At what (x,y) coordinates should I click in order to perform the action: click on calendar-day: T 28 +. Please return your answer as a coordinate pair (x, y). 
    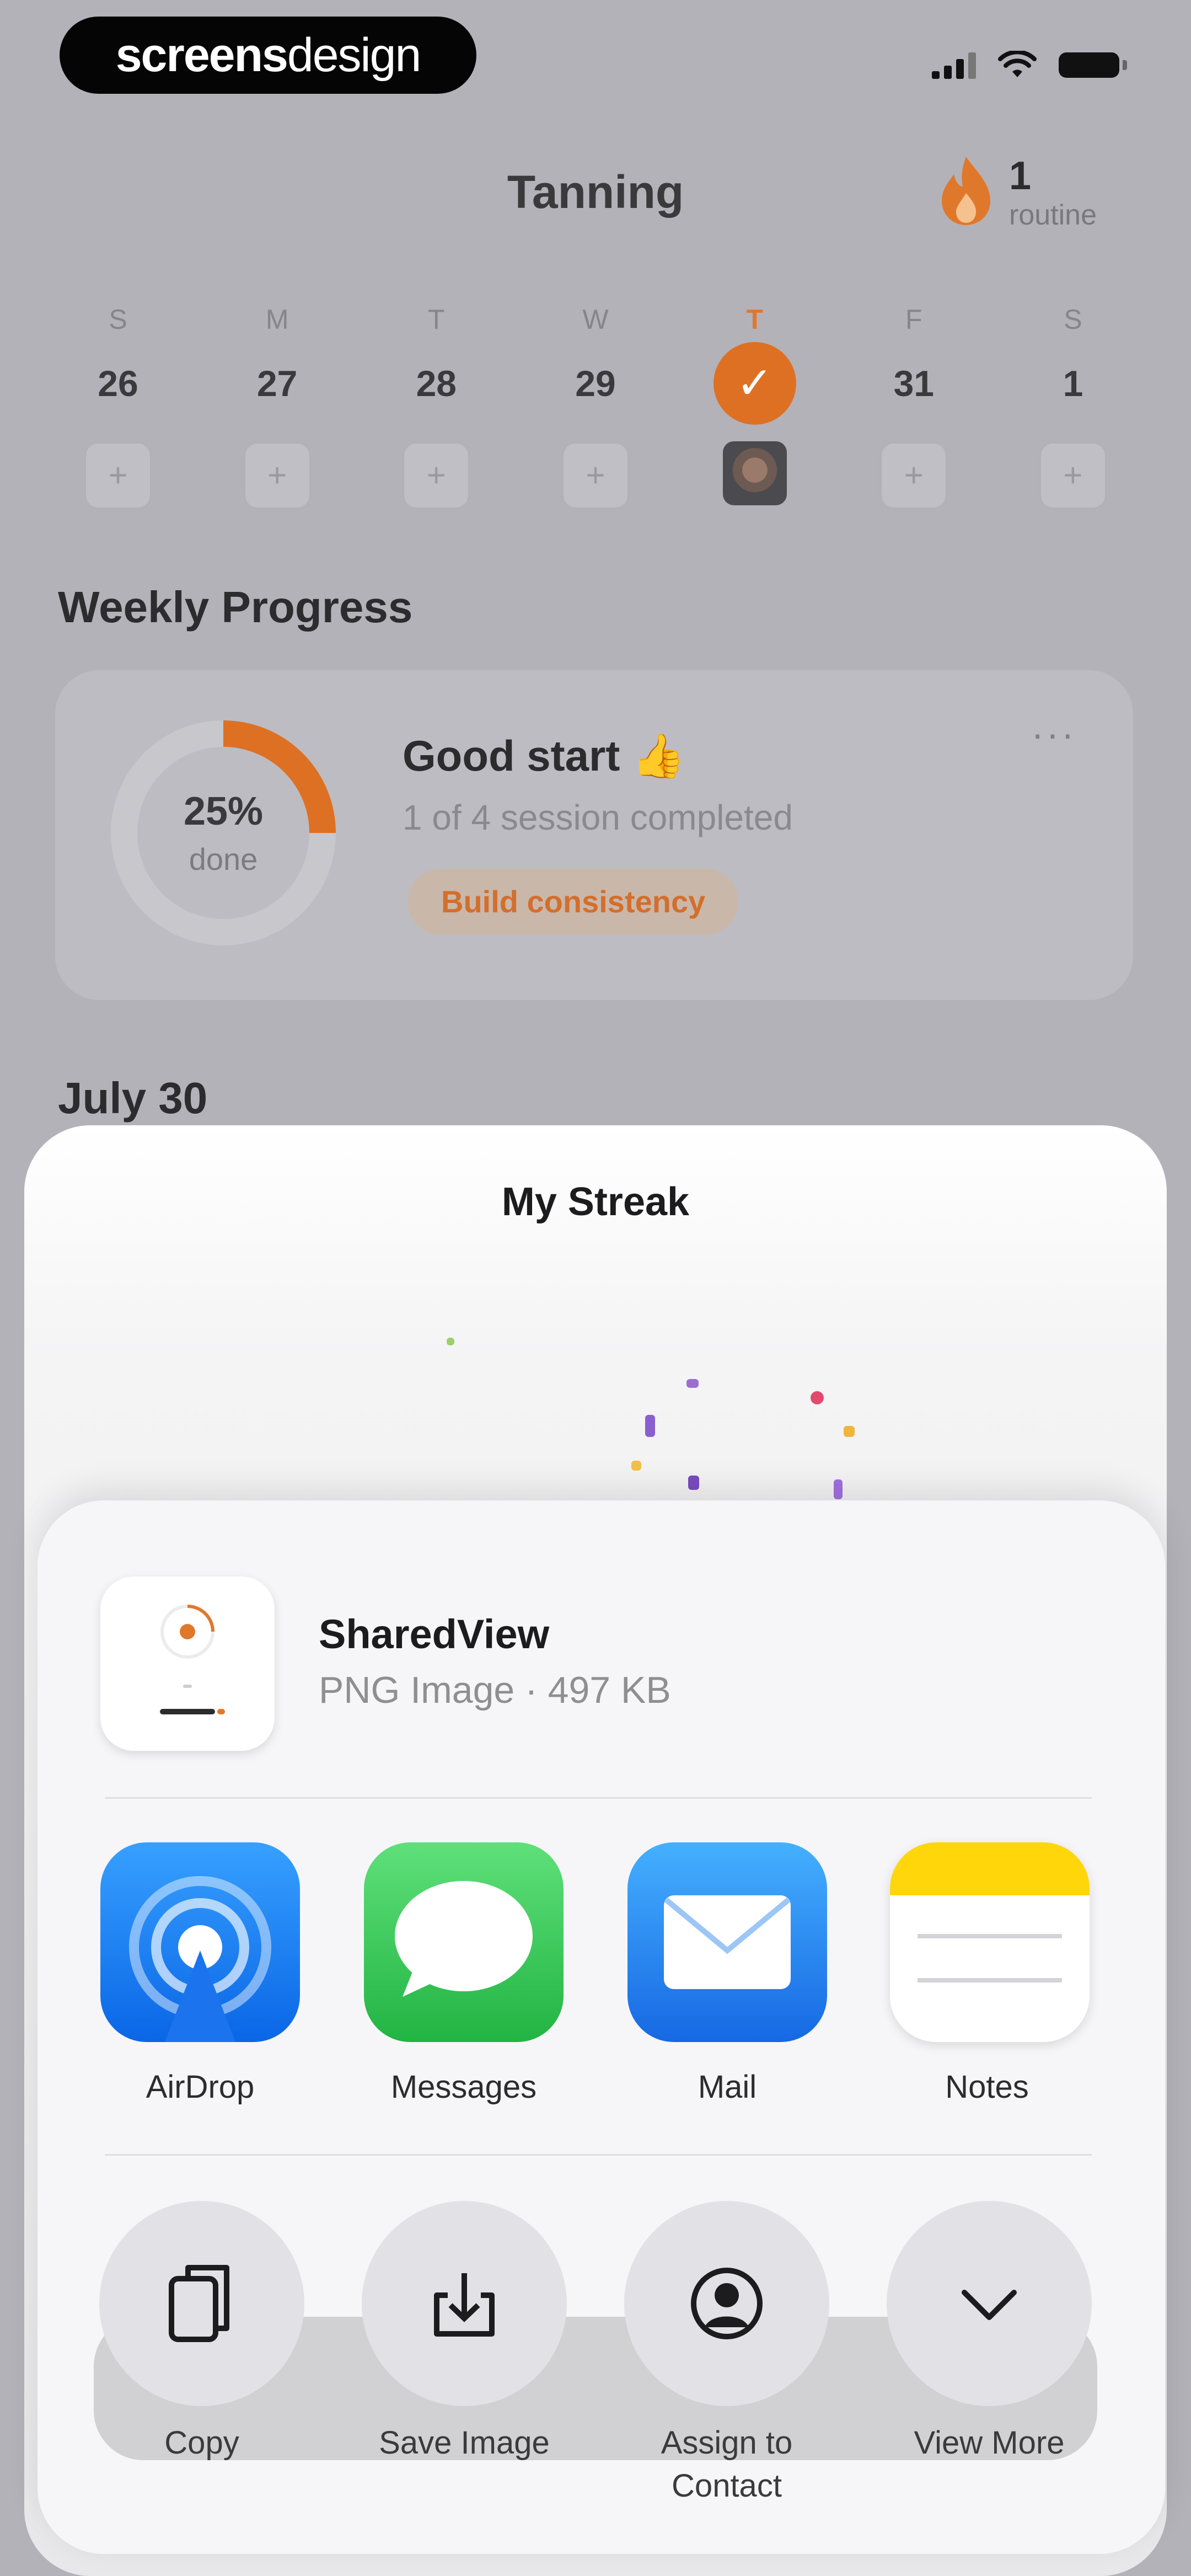
    Looking at the image, I should click on (437, 406).